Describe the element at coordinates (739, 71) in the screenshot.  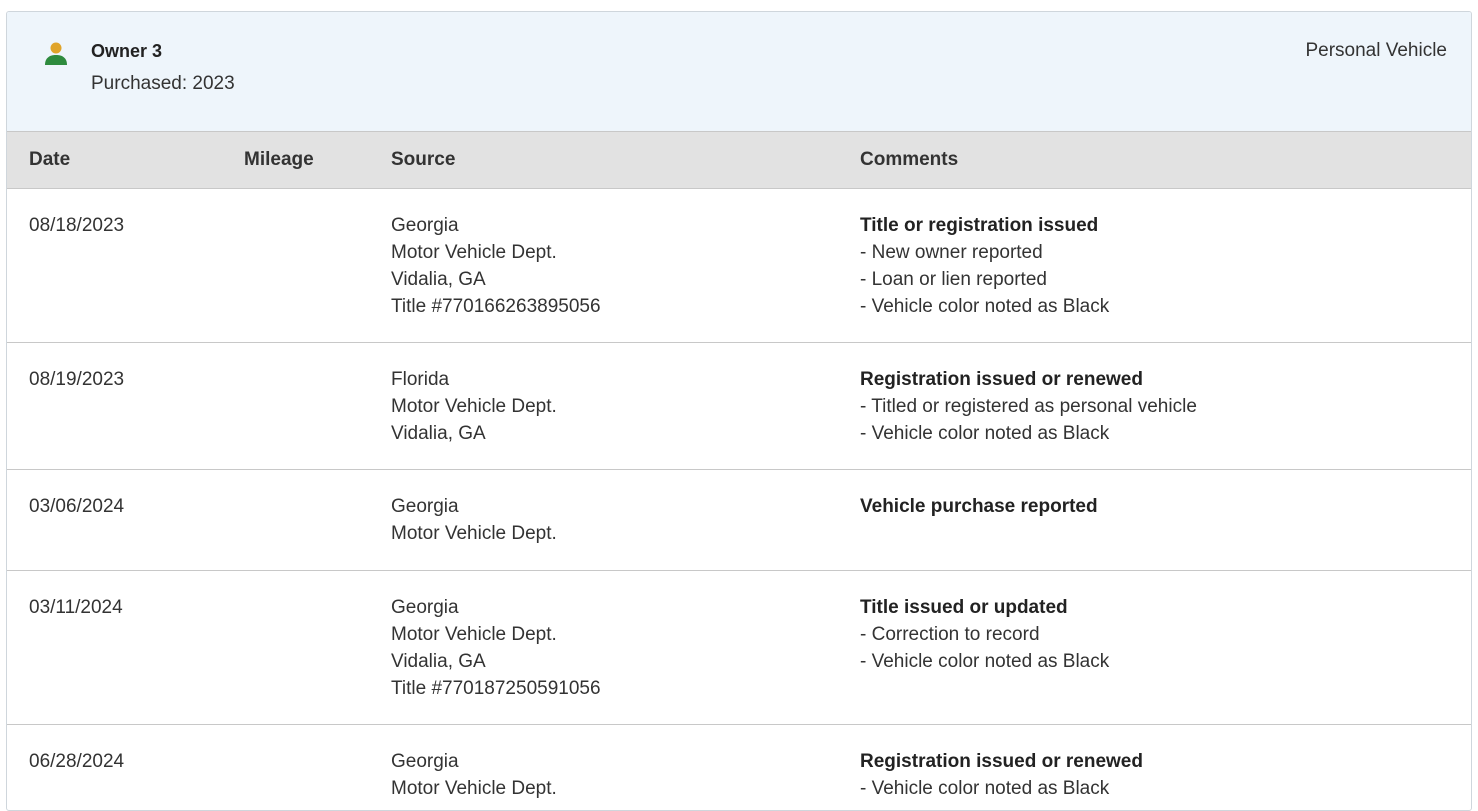
I see `owner-header: Owner 3 Purchased: 2023 Personal Vehicle` at that location.